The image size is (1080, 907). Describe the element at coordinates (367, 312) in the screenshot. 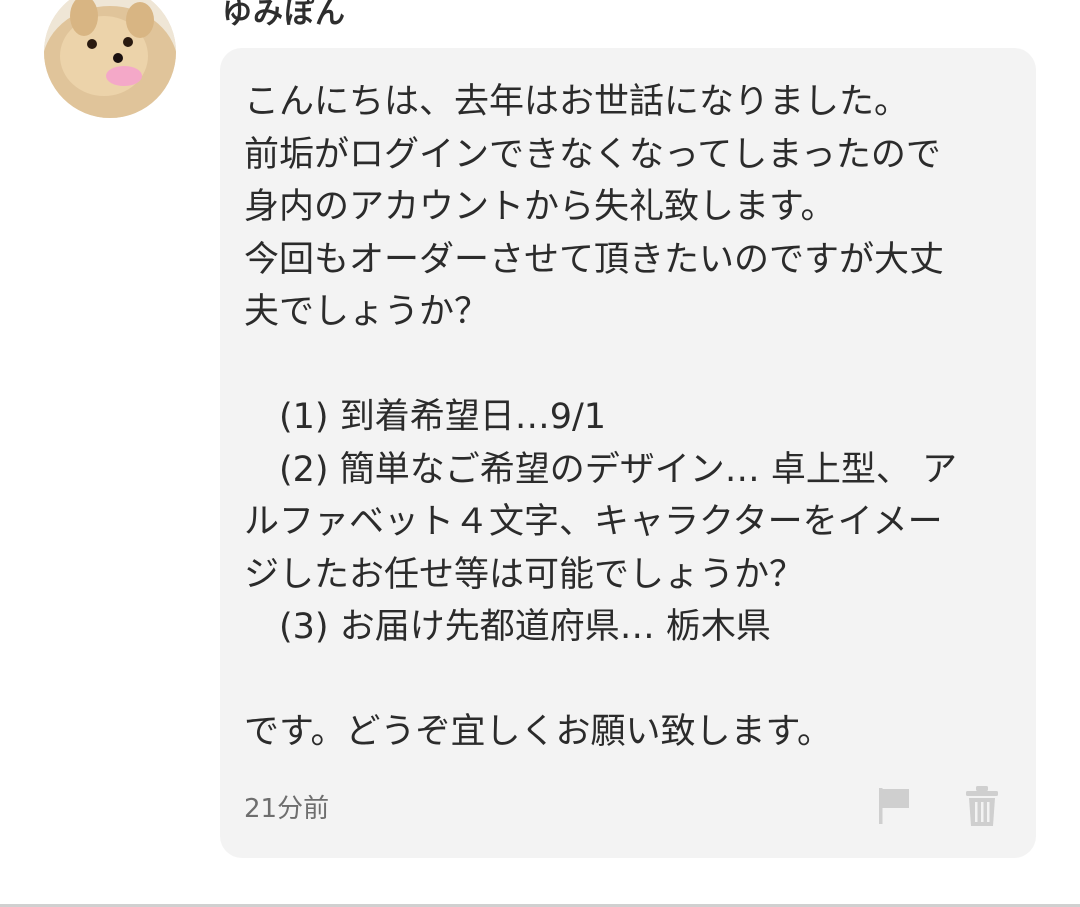

I see `message-line: 夫でしょうか？` at that location.